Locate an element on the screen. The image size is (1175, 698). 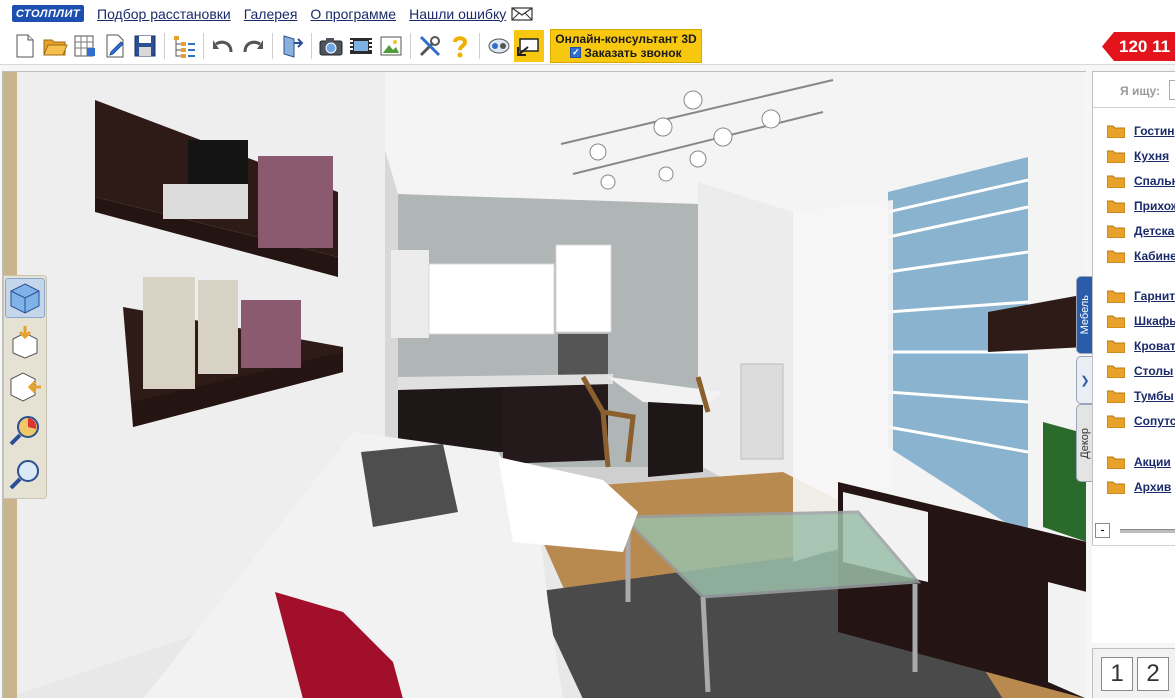
image-icon is located at coordinates (391, 45).